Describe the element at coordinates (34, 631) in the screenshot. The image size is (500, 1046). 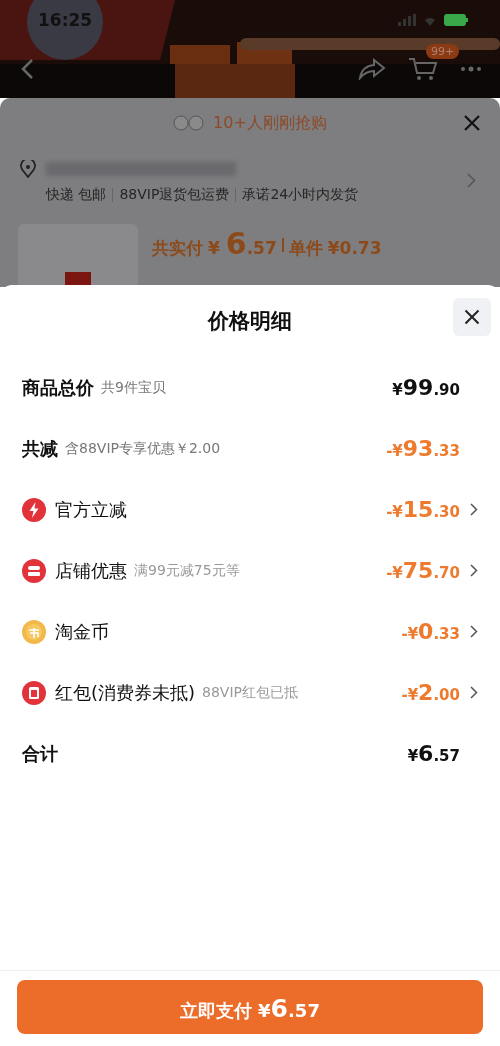
I see `coin-icon` at that location.